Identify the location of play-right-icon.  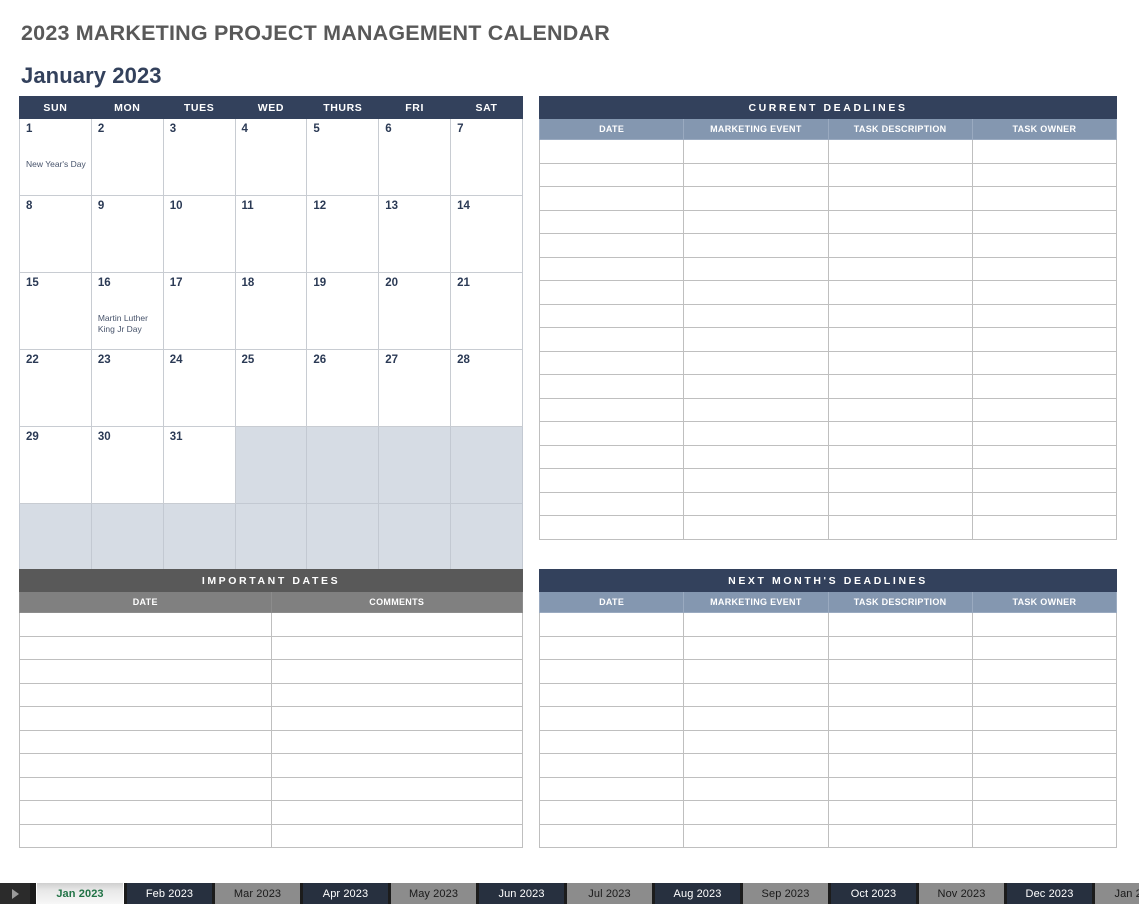
(15, 893).